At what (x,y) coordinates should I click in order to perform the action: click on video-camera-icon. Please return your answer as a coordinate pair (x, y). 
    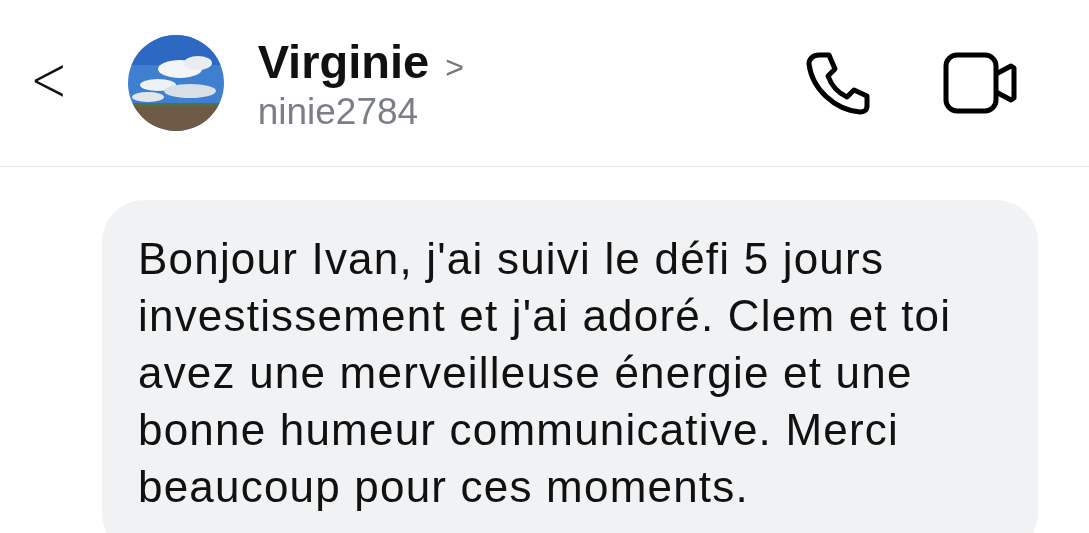
    Looking at the image, I should click on (980, 83).